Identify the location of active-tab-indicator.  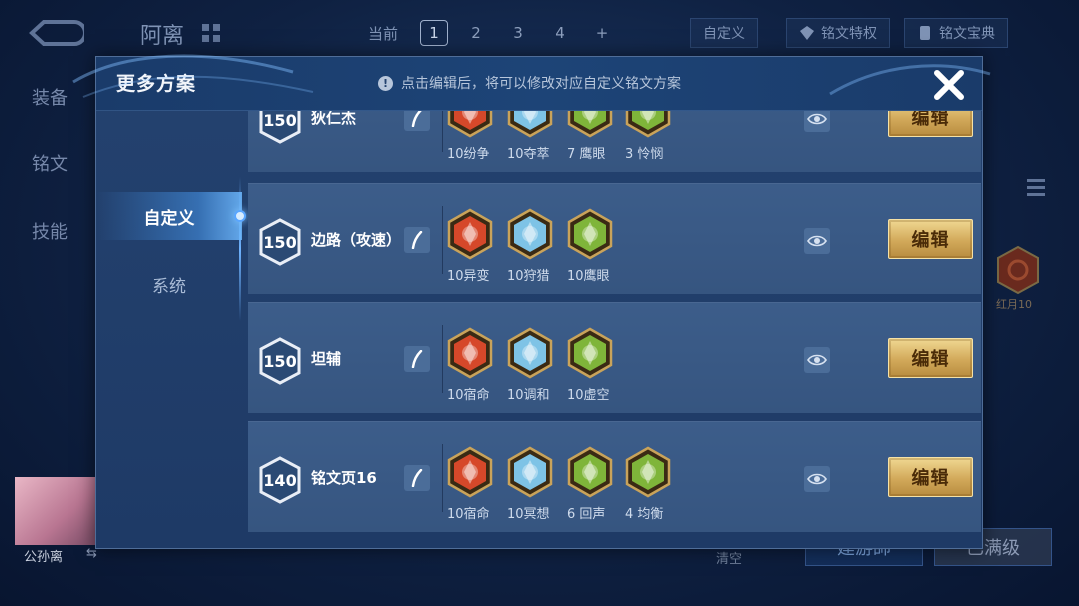
(240, 216).